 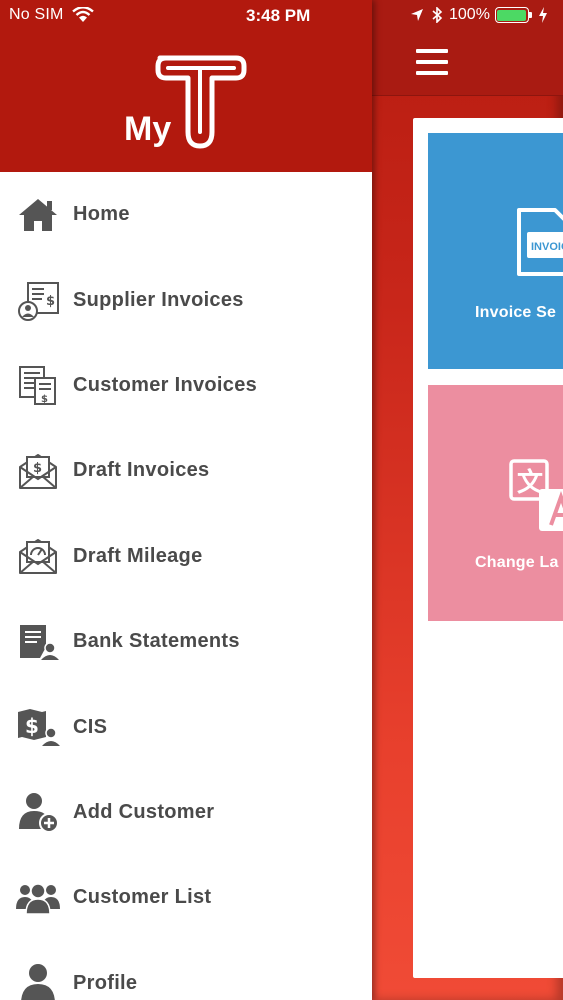 What do you see at coordinates (517, 562) in the screenshot?
I see `tile-language-label: Change La` at bounding box center [517, 562].